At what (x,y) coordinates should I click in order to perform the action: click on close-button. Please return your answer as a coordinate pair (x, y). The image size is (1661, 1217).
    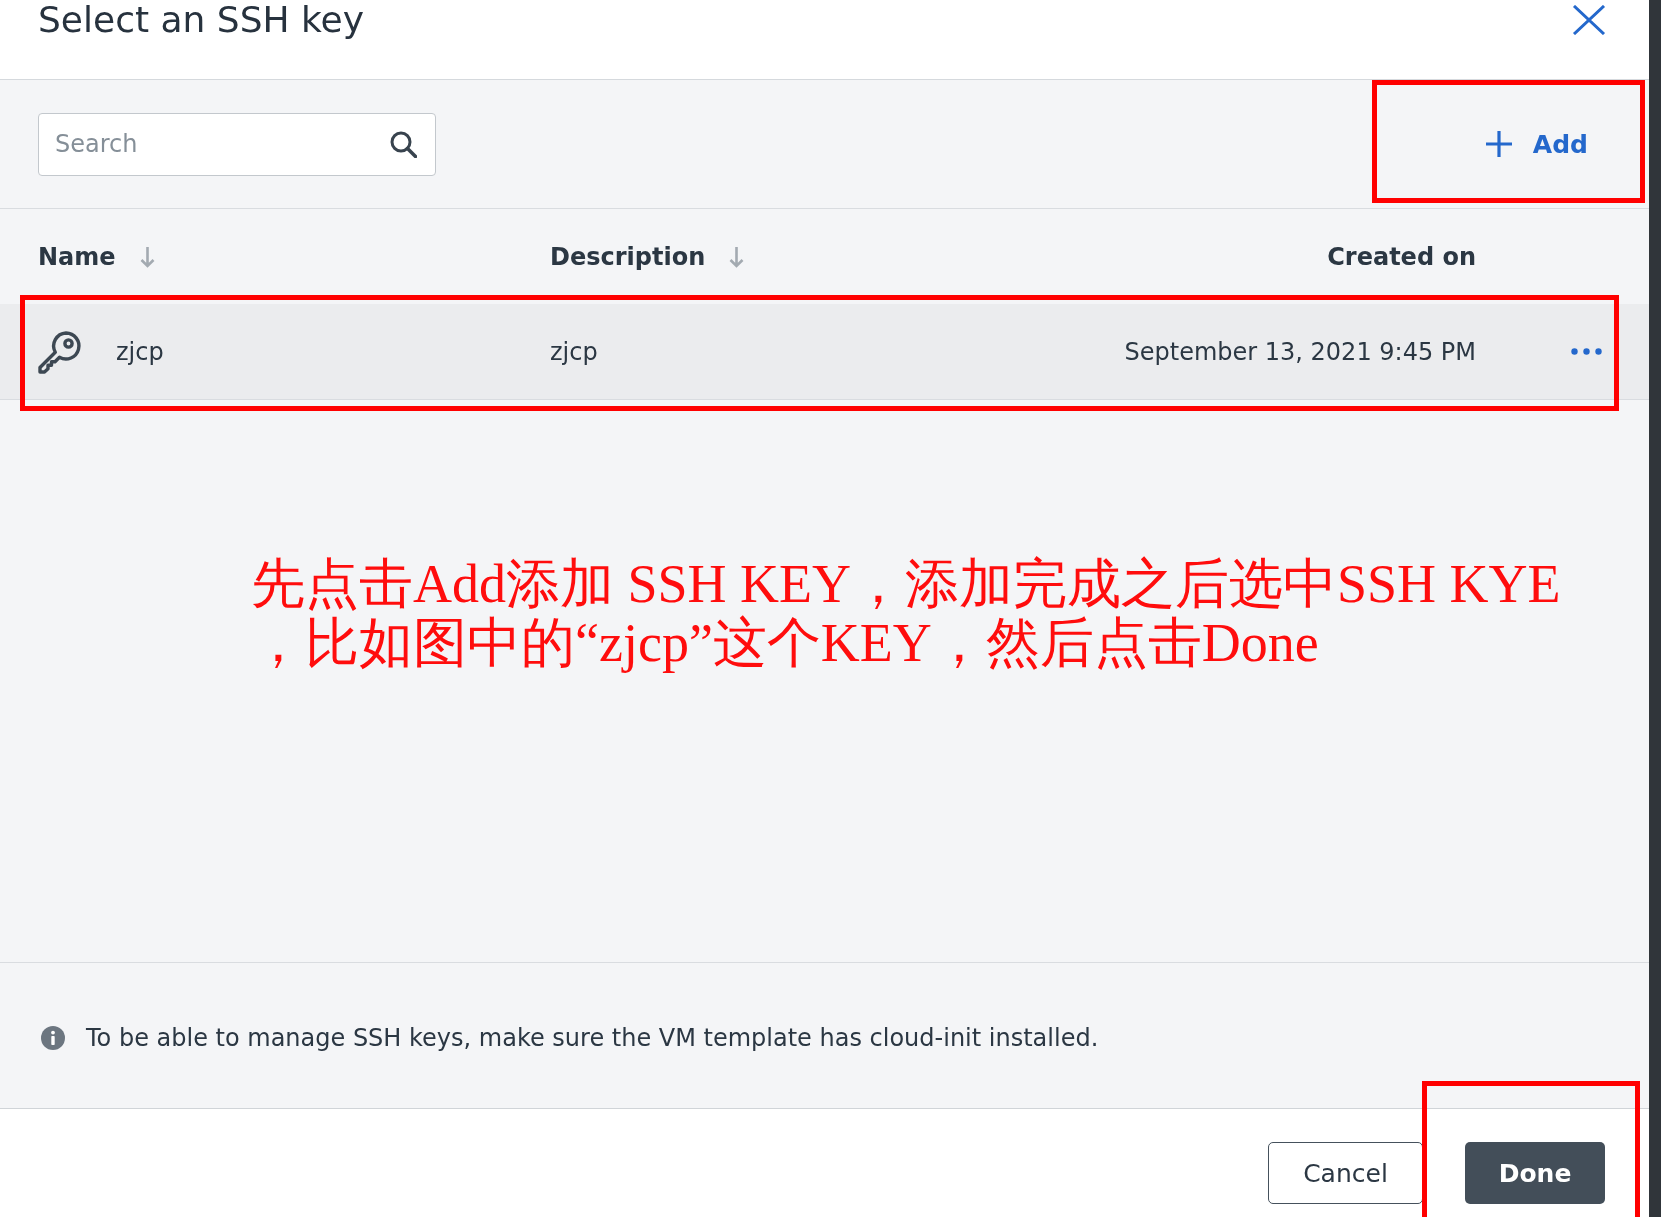
    Looking at the image, I should click on (1589, 20).